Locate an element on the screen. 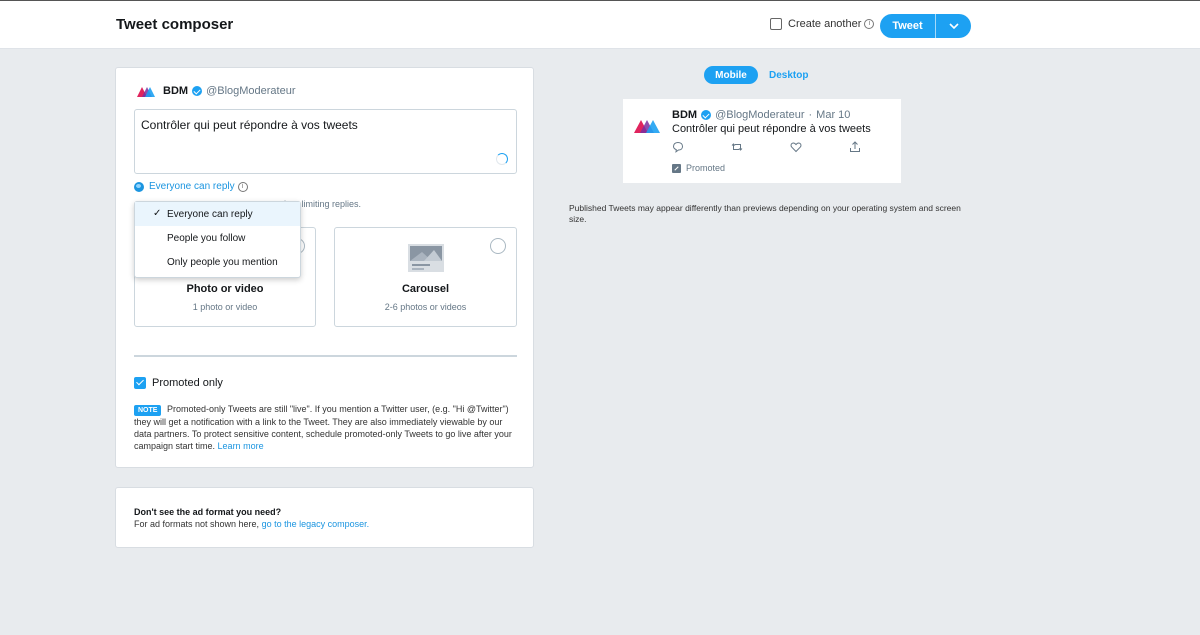 The height and width of the screenshot is (635, 1200). globe-icon is located at coordinates (139, 186).